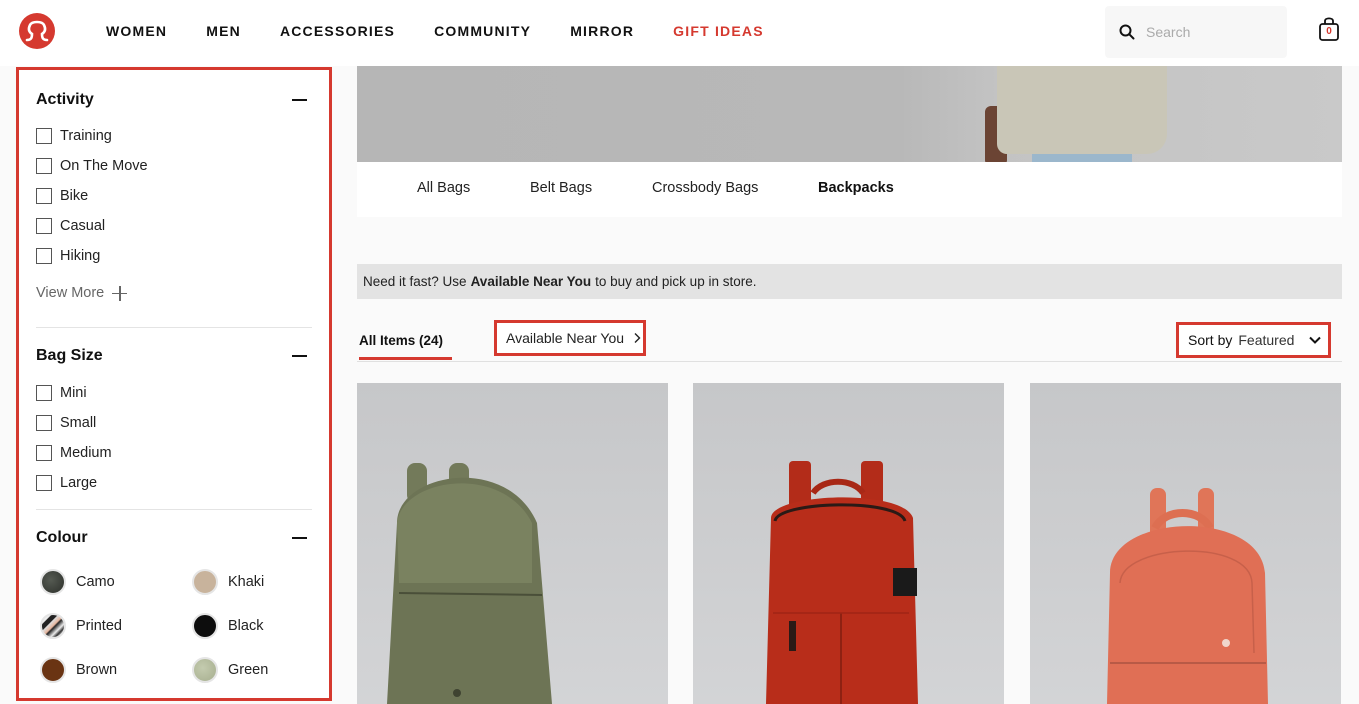 The image size is (1359, 704). I want to click on sort-dropdown: Sort by Featured, so click(1253, 340).